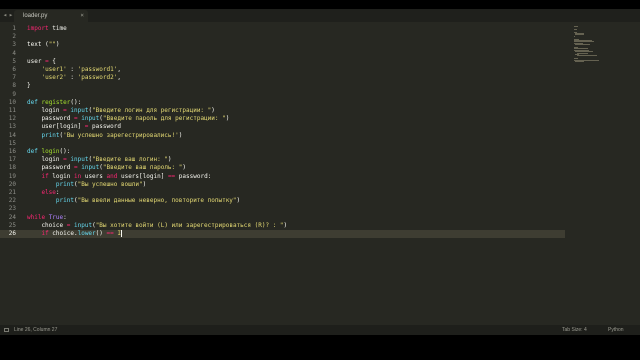  Describe the element at coordinates (12, 184) in the screenshot. I see `line-number: 20` at that location.